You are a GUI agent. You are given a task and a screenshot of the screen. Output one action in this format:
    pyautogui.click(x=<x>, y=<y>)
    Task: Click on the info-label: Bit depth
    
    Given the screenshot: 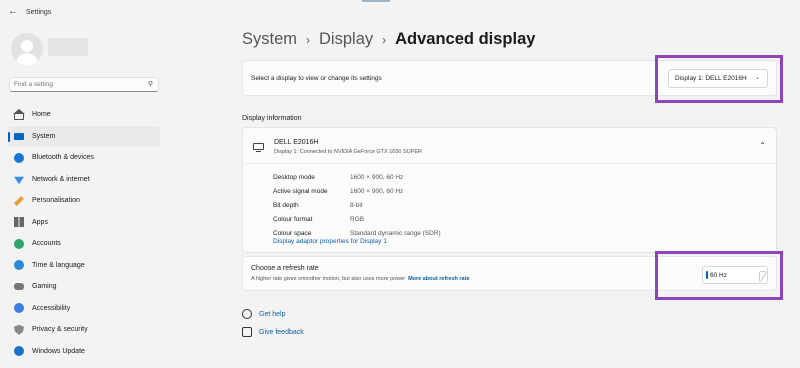 What is the action you would take?
    pyautogui.click(x=286, y=205)
    